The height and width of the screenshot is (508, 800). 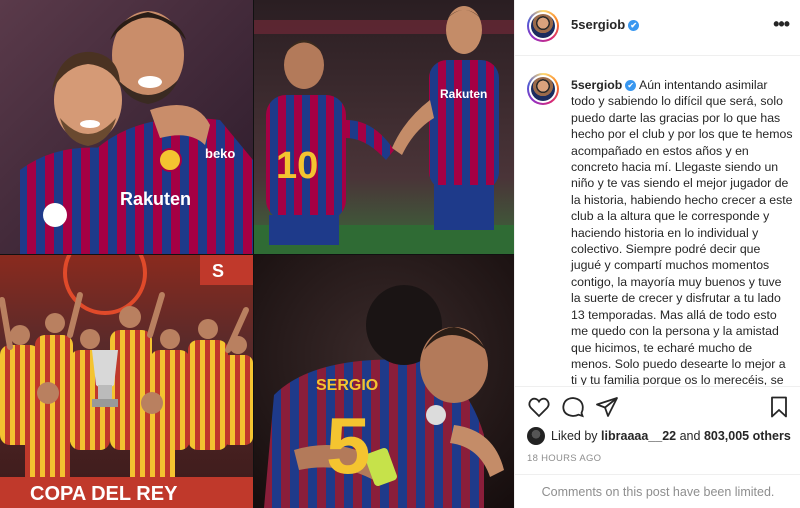 What do you see at coordinates (564, 458) in the screenshot?
I see `post-timestamp: 18 HOURS AGO` at bounding box center [564, 458].